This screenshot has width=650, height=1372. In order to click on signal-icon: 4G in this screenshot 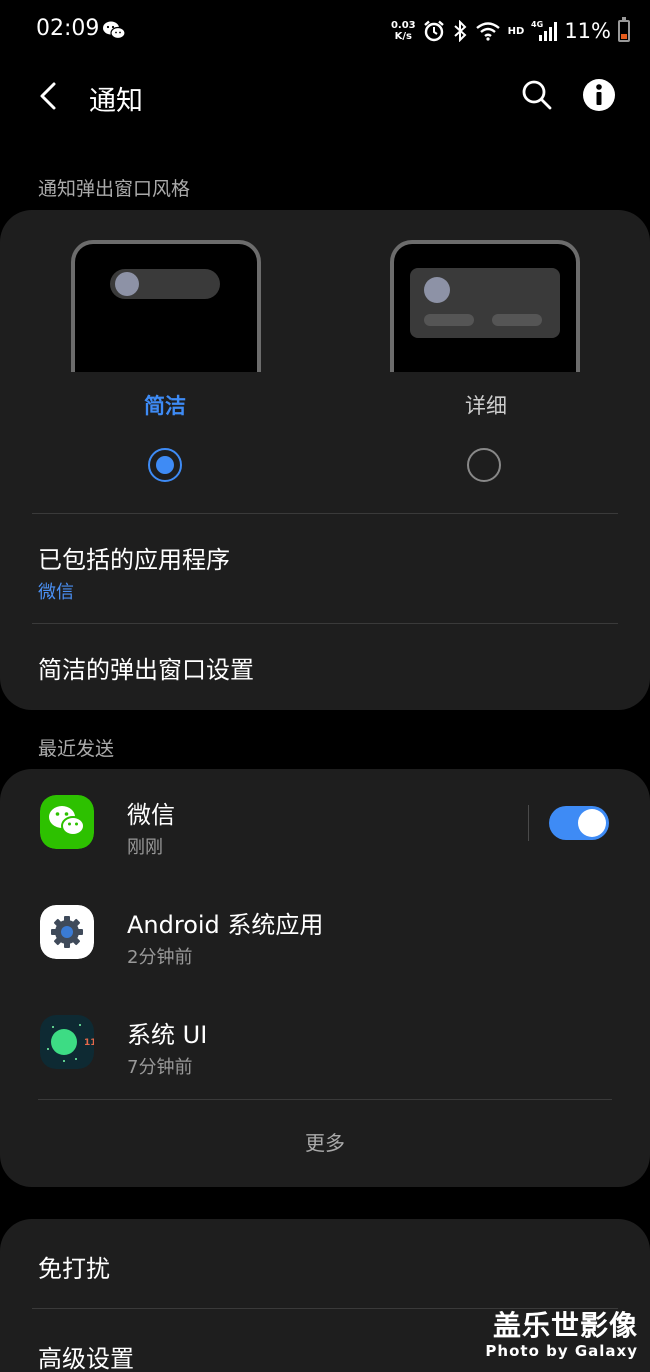, I will do `click(544, 30)`.